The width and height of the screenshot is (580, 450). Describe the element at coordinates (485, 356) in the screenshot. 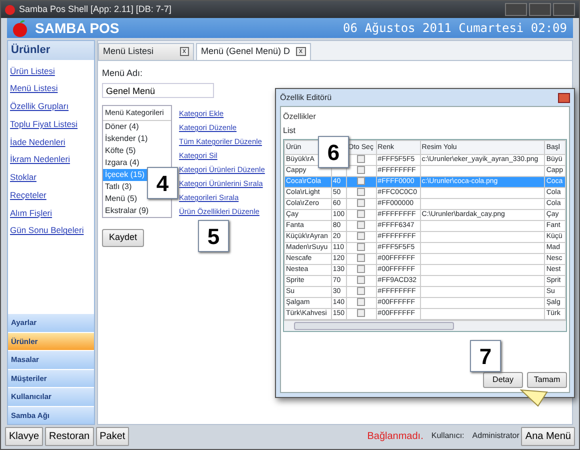

I see `step-callout-tooltip: 7` at that location.